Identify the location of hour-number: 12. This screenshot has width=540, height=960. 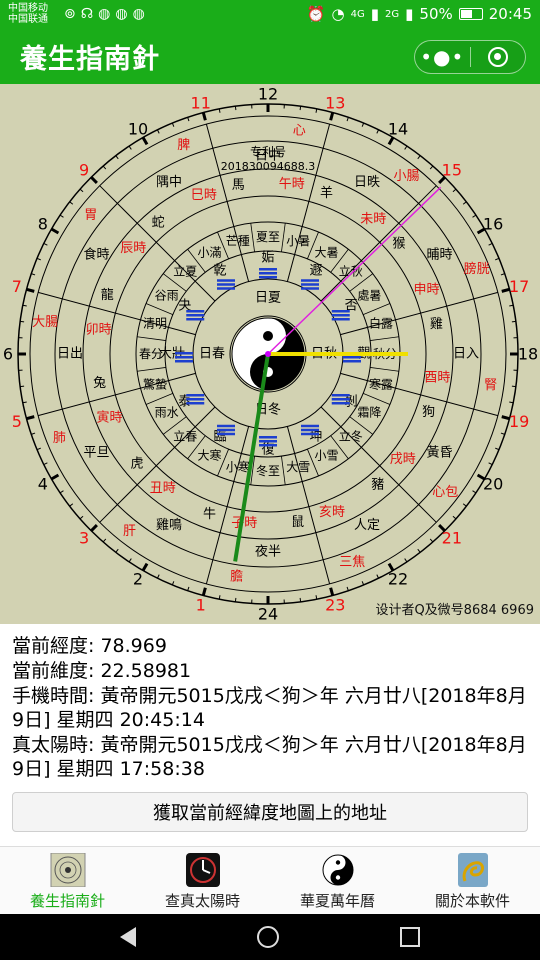
(268, 94).